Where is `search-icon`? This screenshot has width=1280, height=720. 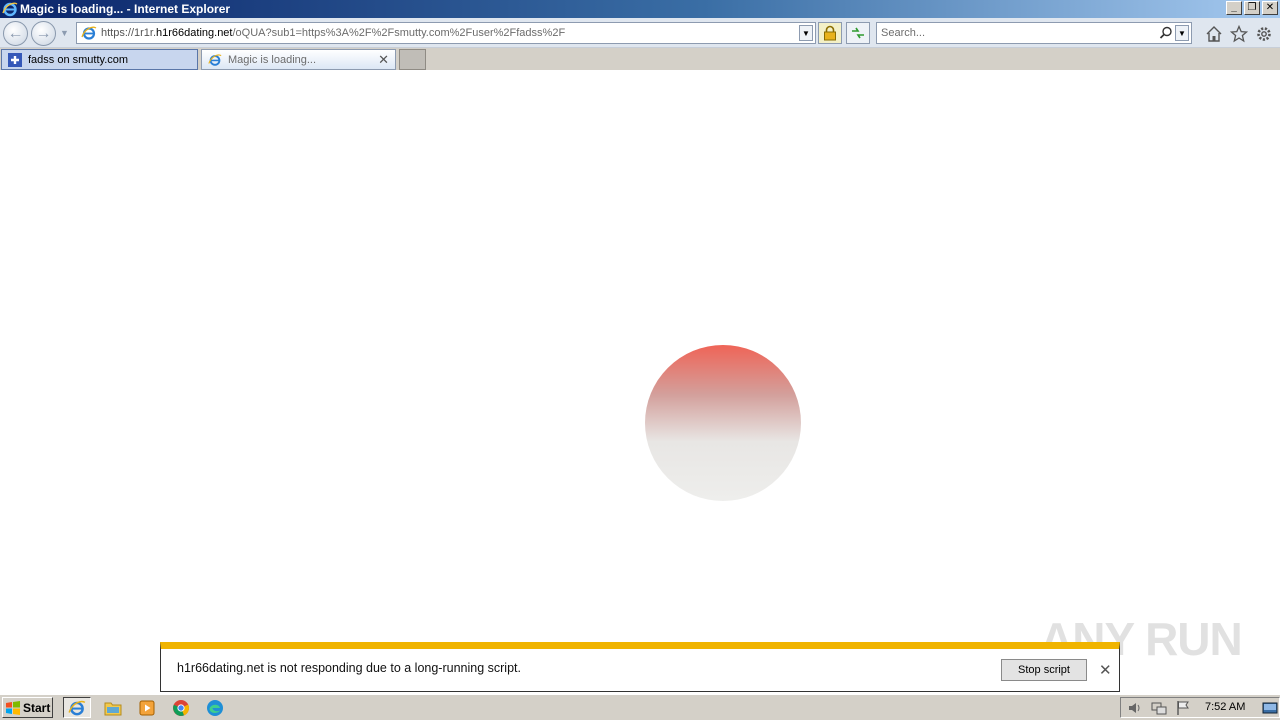
search-icon is located at coordinates (1166, 33).